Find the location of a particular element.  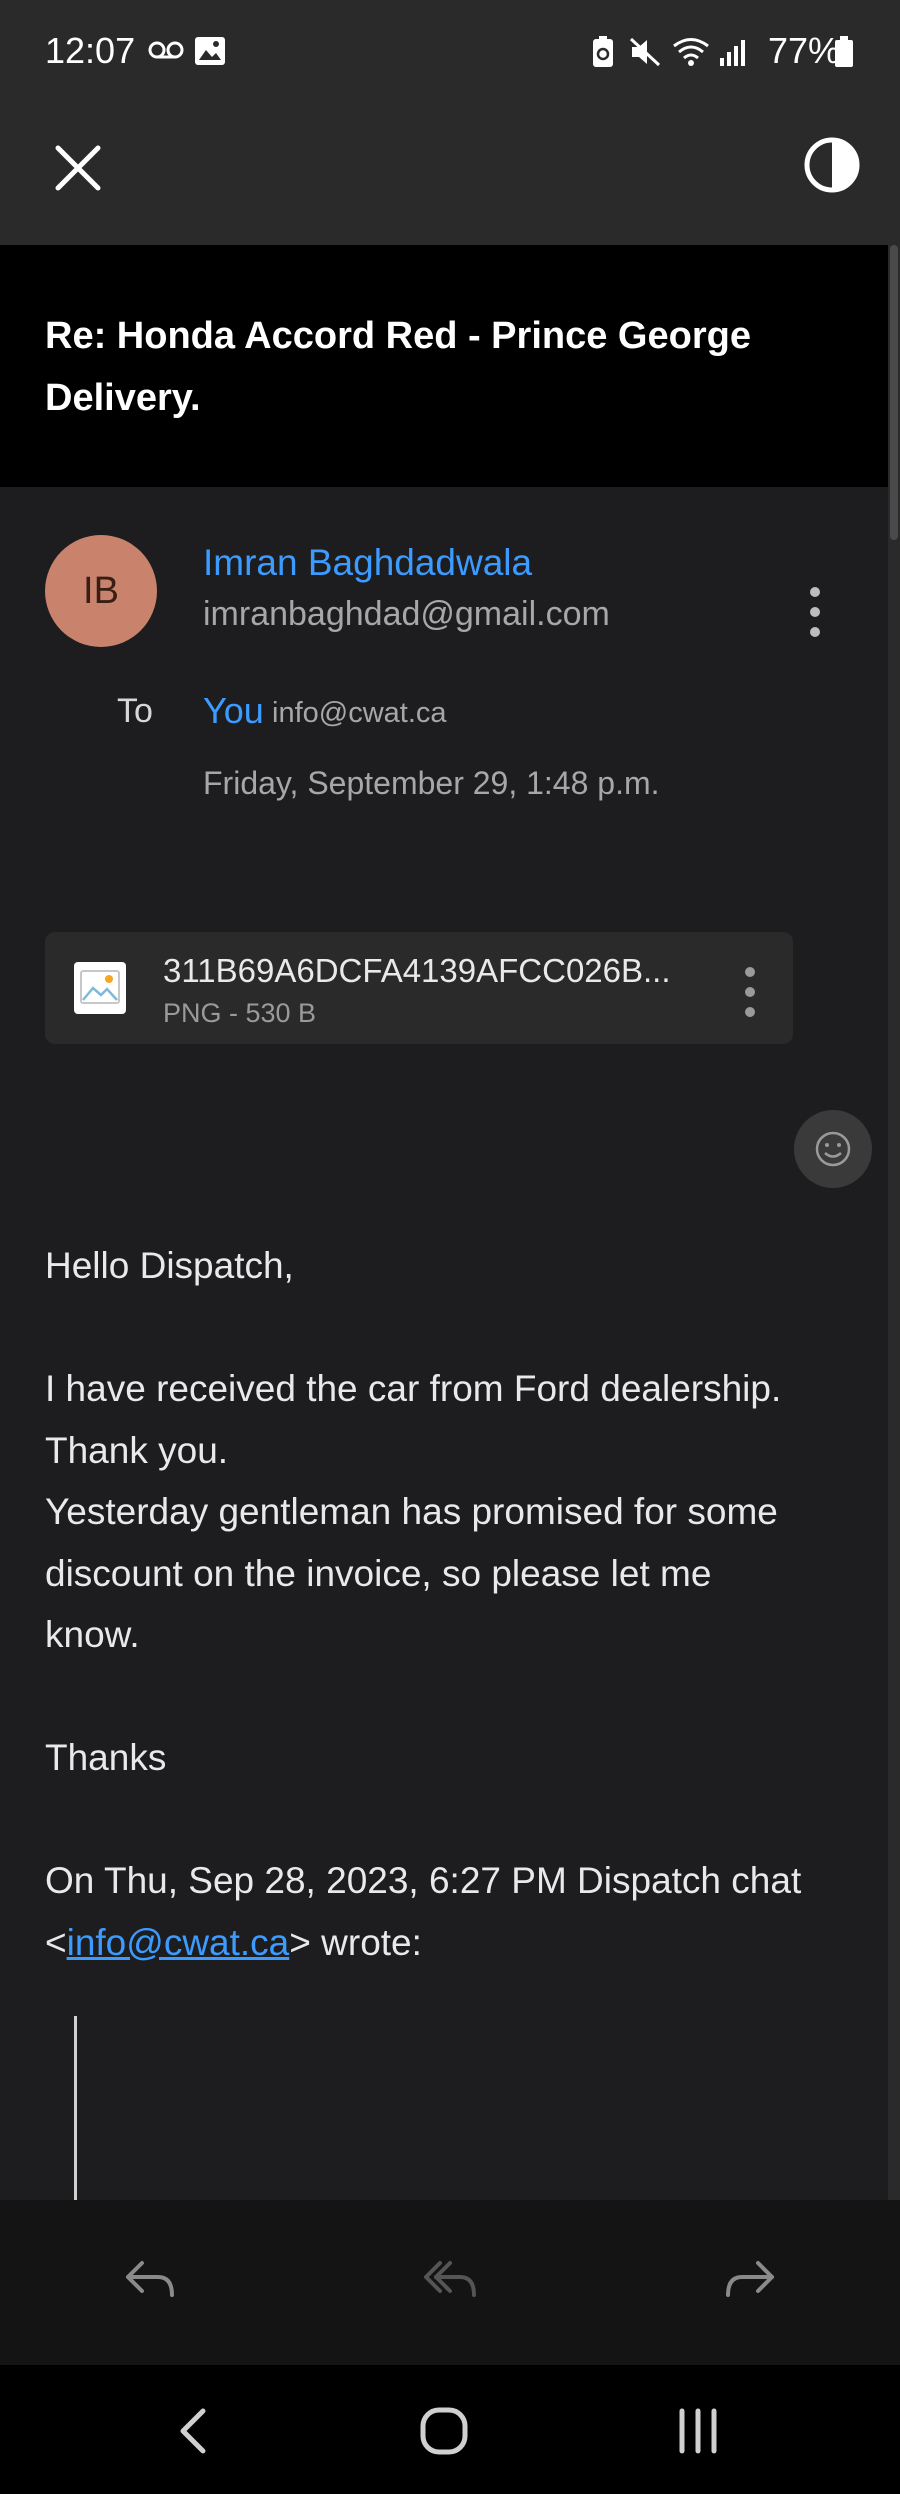

reply-all-icon is located at coordinates (450, 2280).